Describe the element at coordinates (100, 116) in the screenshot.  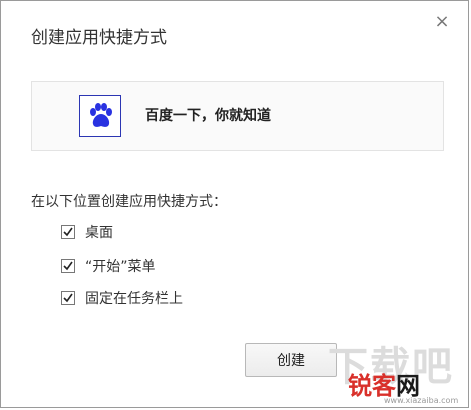
I see `baidu-paw-icon` at that location.